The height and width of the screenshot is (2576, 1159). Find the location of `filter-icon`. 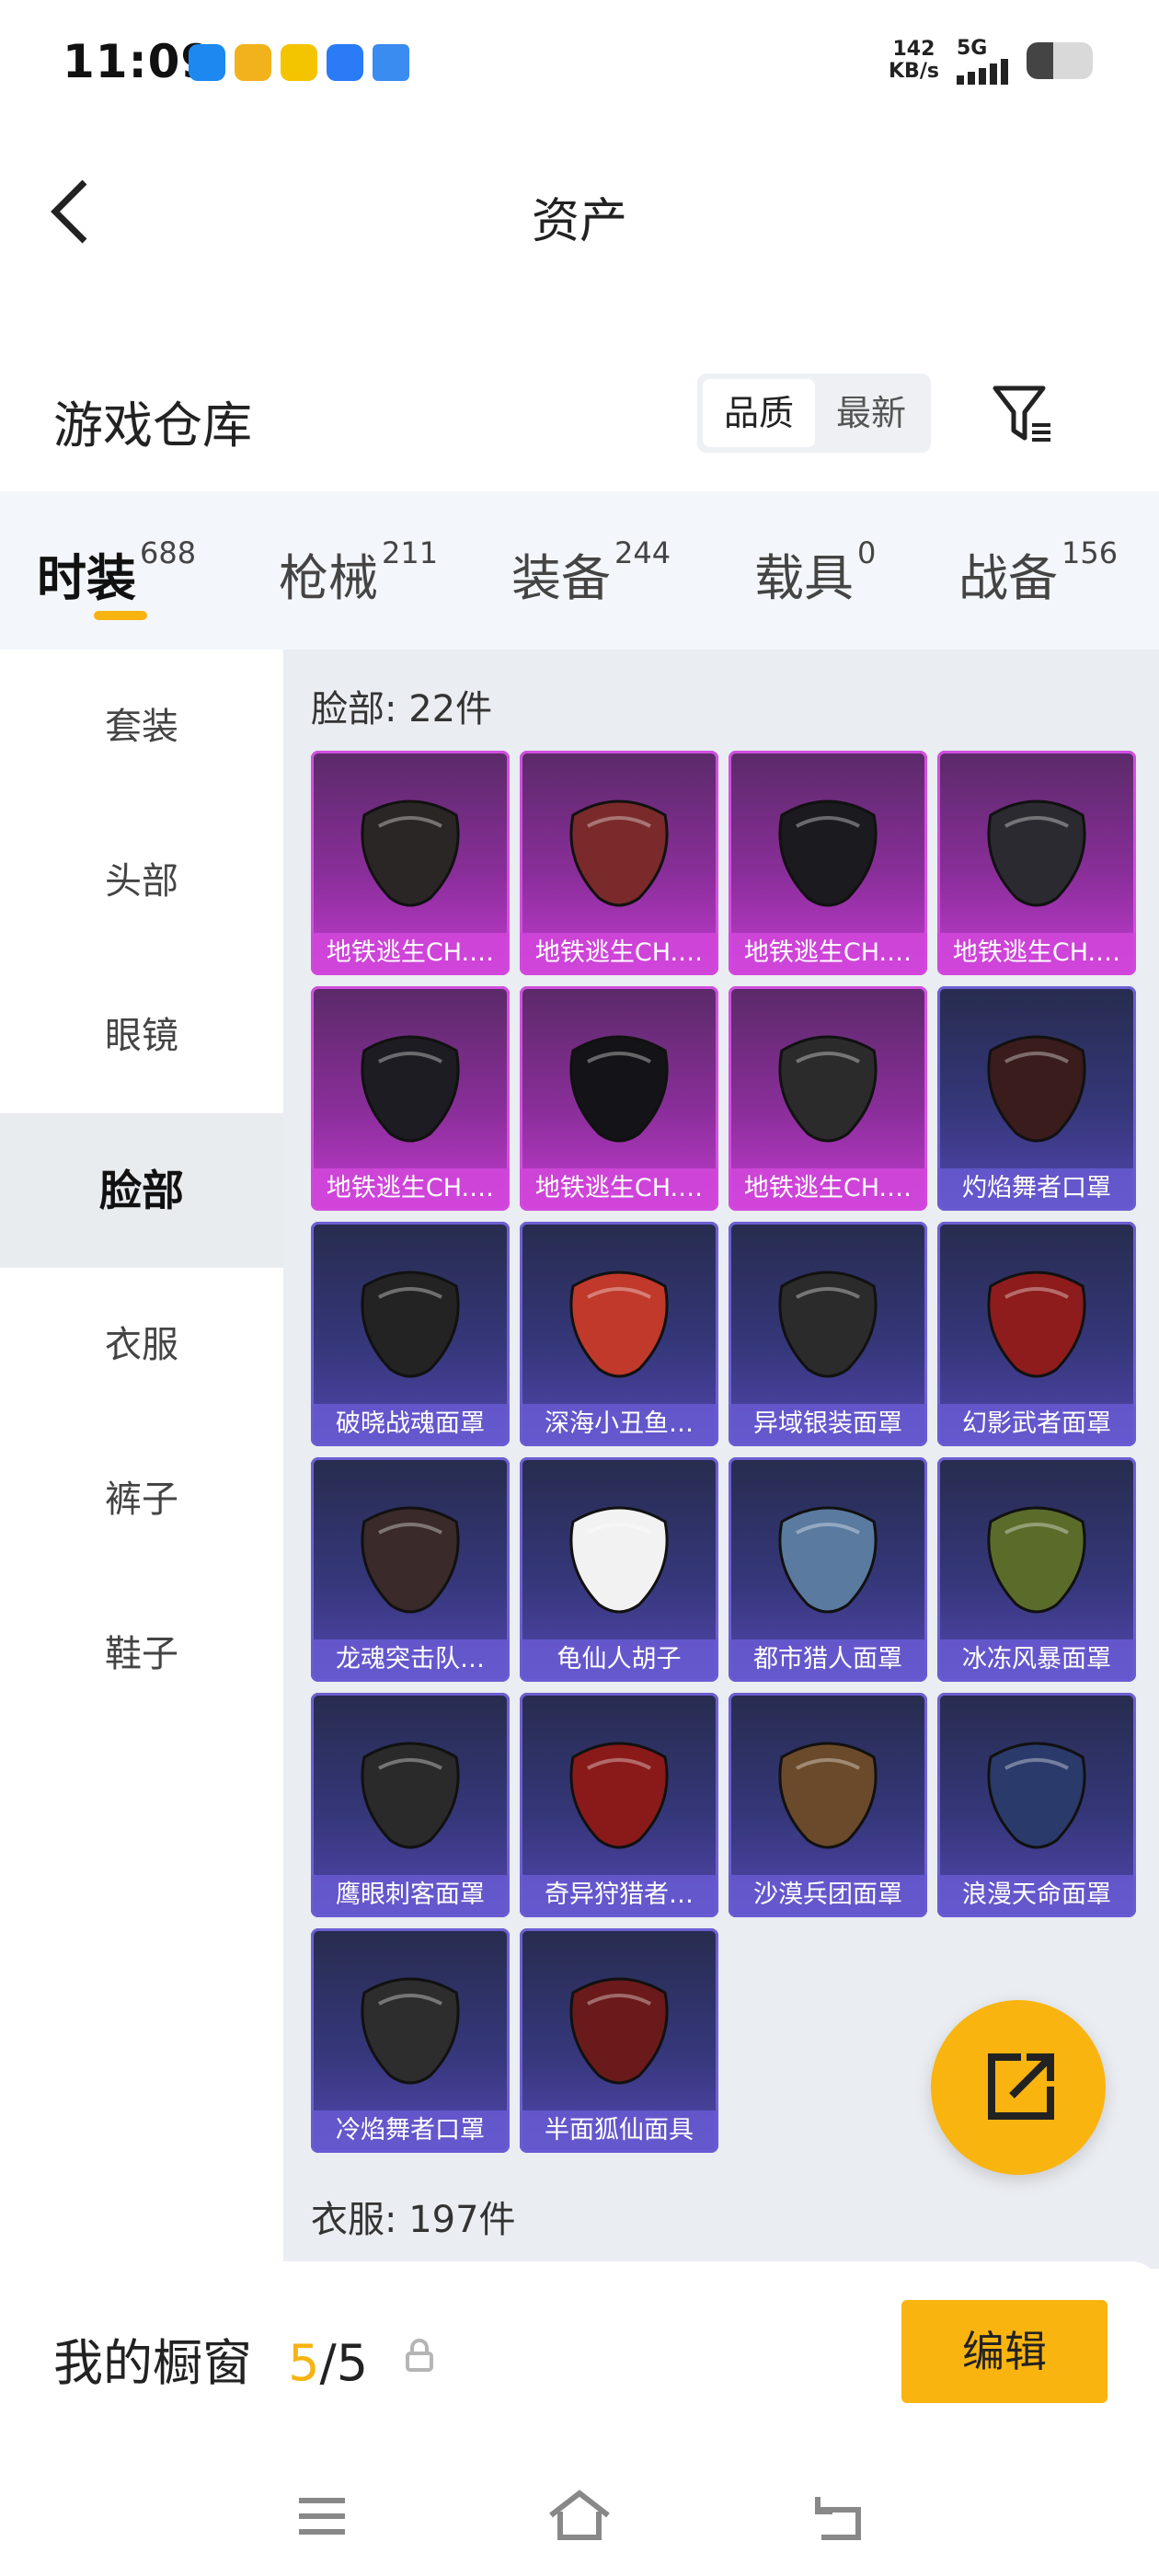

filter-icon is located at coordinates (1021, 413).